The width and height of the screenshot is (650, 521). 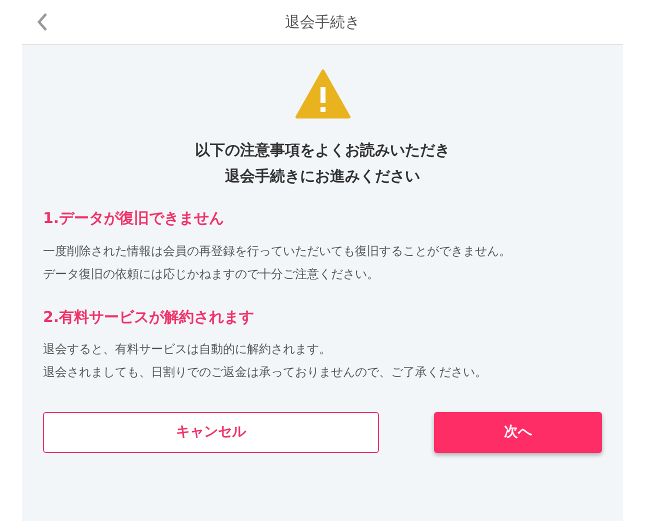 What do you see at coordinates (322, 176) in the screenshot?
I see `notice-text: 退会手続きにお進みください` at bounding box center [322, 176].